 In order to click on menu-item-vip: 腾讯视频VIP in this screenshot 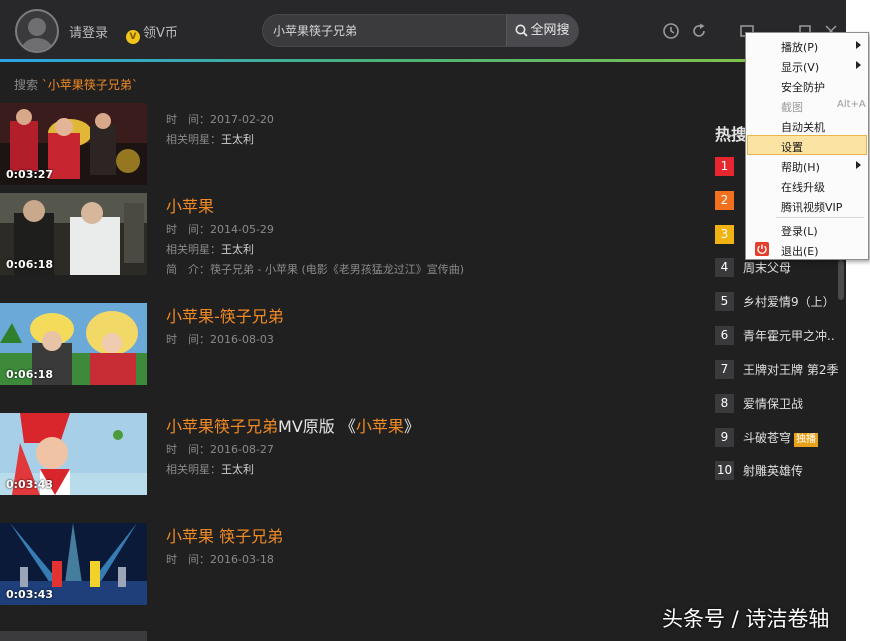, I will do `click(807, 205)`.